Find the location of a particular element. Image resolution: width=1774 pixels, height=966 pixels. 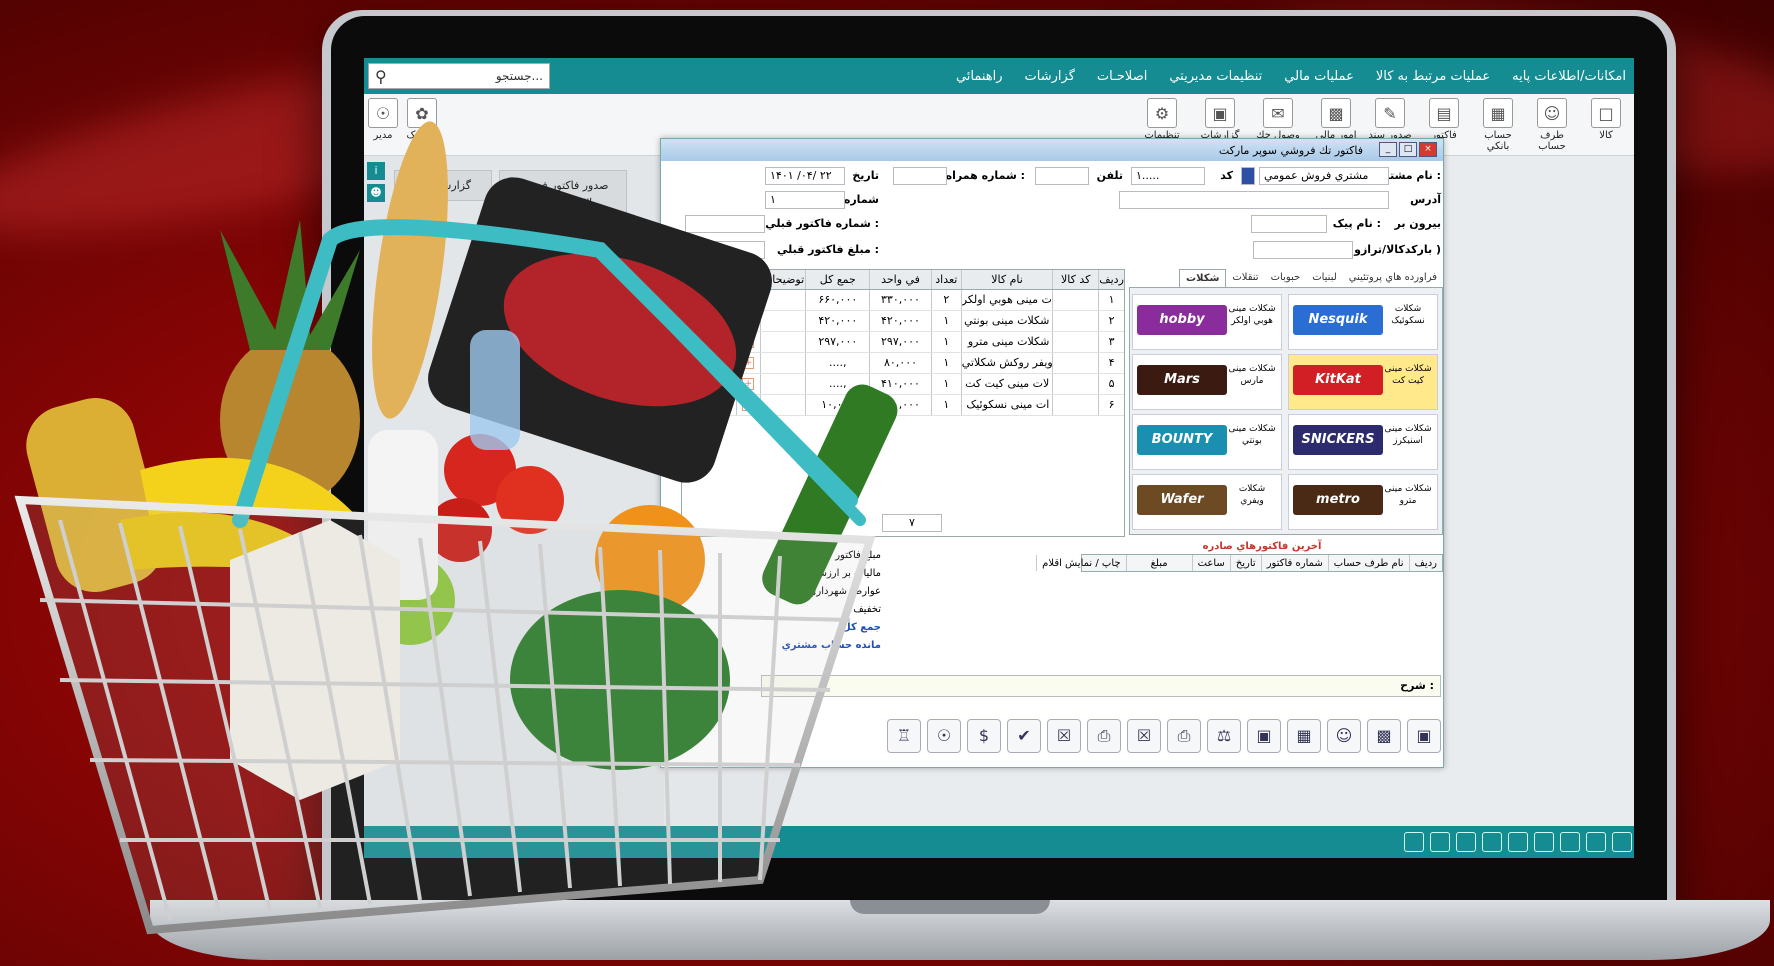

sale-invoice-button: صدور فاکتور فروش سوپر مارکت is located at coordinates (563, 192).